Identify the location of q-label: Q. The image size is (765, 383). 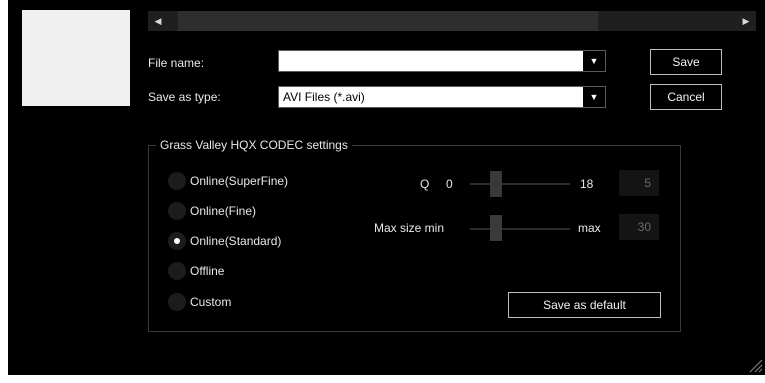
(425, 184).